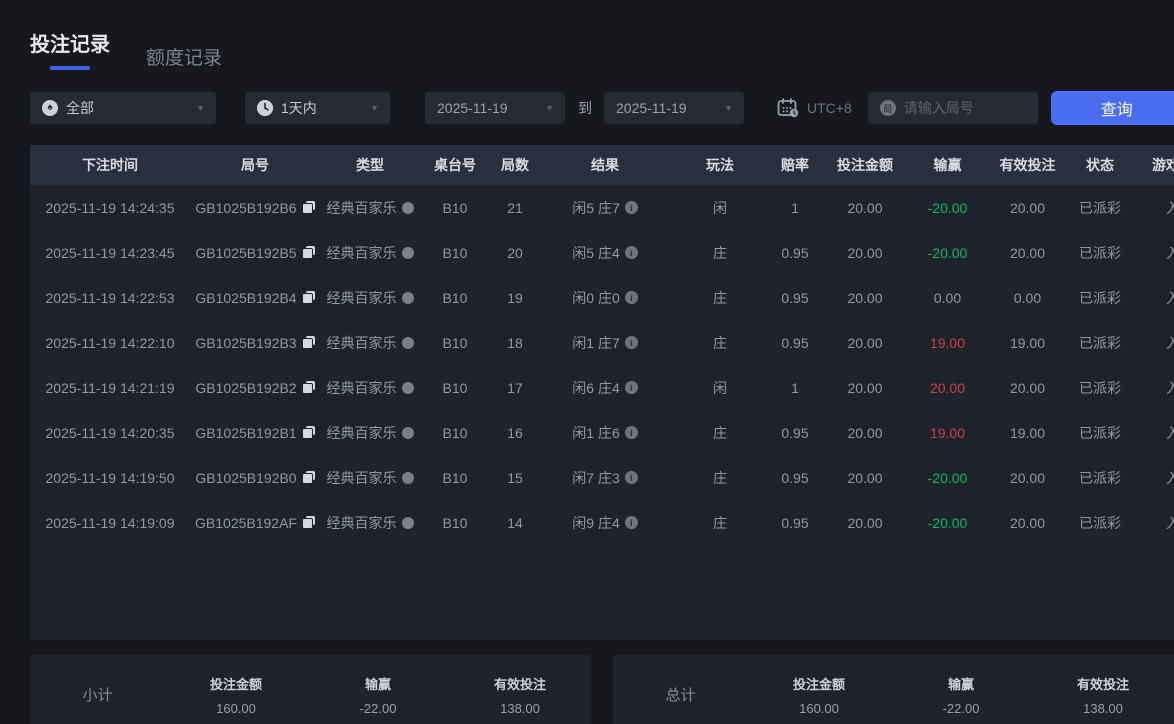 The width and height of the screenshot is (1174, 724). Describe the element at coordinates (515, 522) in the screenshot. I see `cell-round-no: 14` at that location.